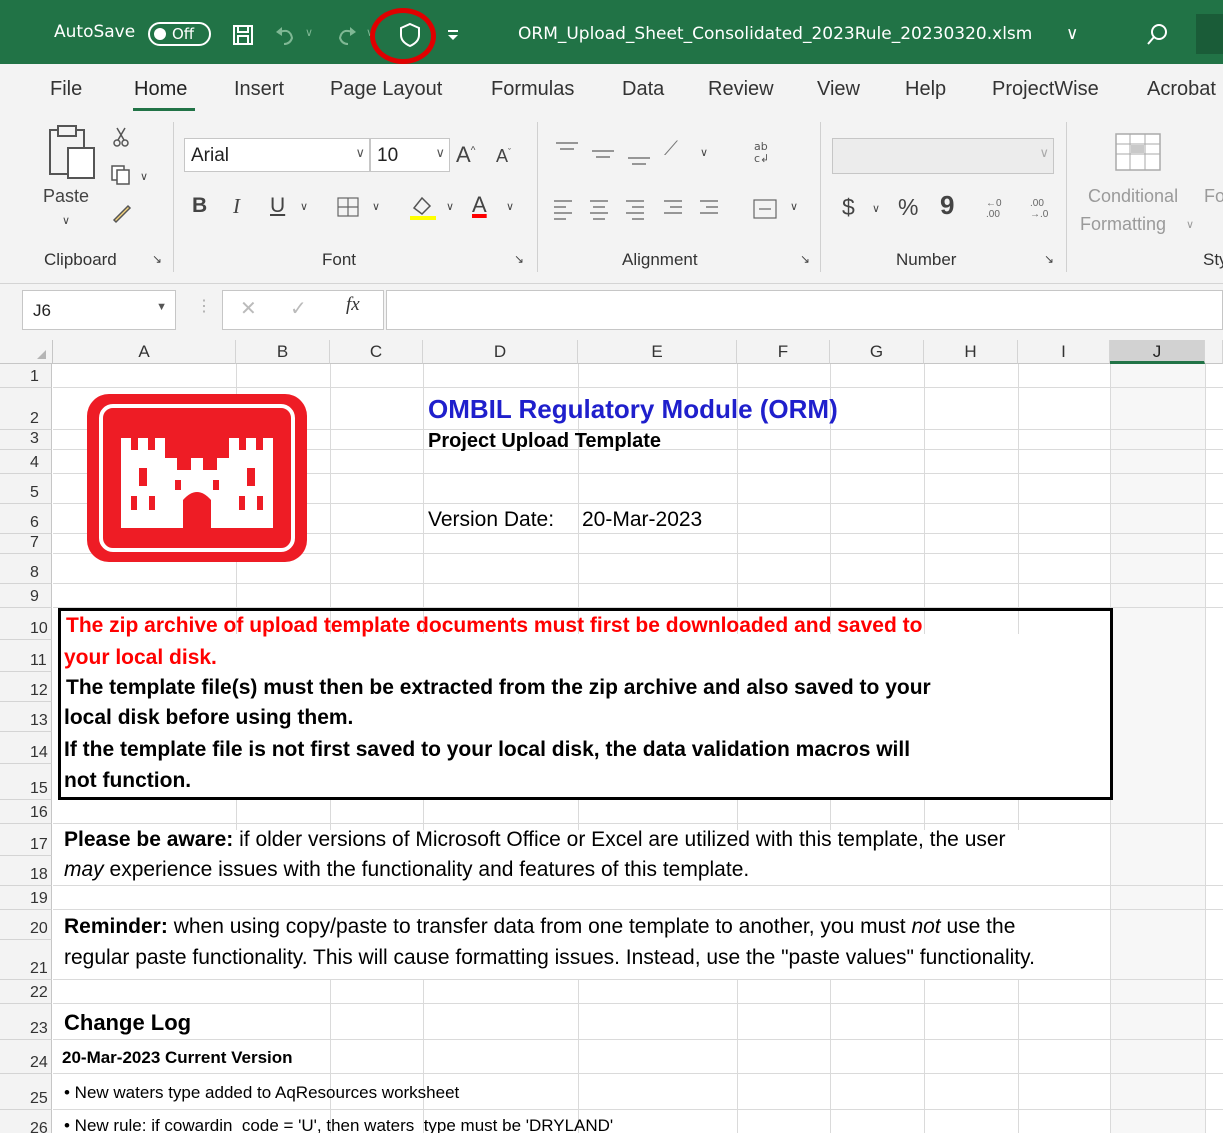 This screenshot has width=1223, height=1133. What do you see at coordinates (423, 208) in the screenshot?
I see `fill-color-icon` at bounding box center [423, 208].